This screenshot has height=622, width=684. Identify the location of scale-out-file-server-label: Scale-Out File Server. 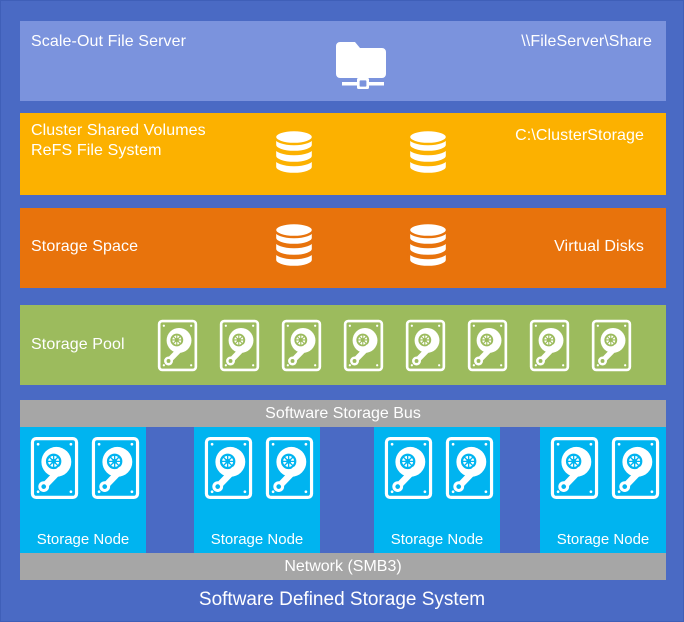
(109, 41).